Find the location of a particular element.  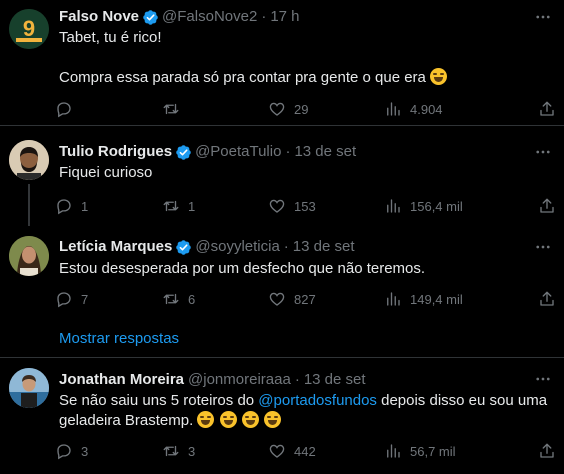

tweet-header: Tulio Rodrigues @PoetaTulio · 13 de set is located at coordinates (207, 152).